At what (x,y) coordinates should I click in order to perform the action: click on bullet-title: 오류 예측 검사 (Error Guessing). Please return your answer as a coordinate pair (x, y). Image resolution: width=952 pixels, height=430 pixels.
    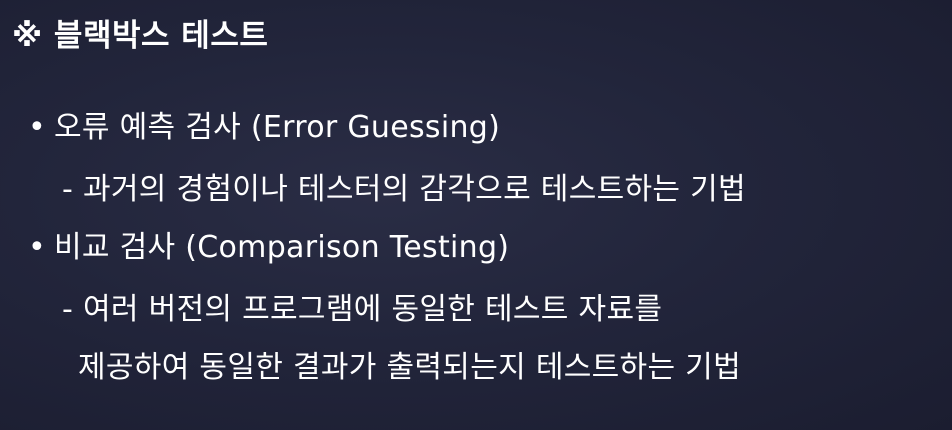
    Looking at the image, I should click on (277, 127).